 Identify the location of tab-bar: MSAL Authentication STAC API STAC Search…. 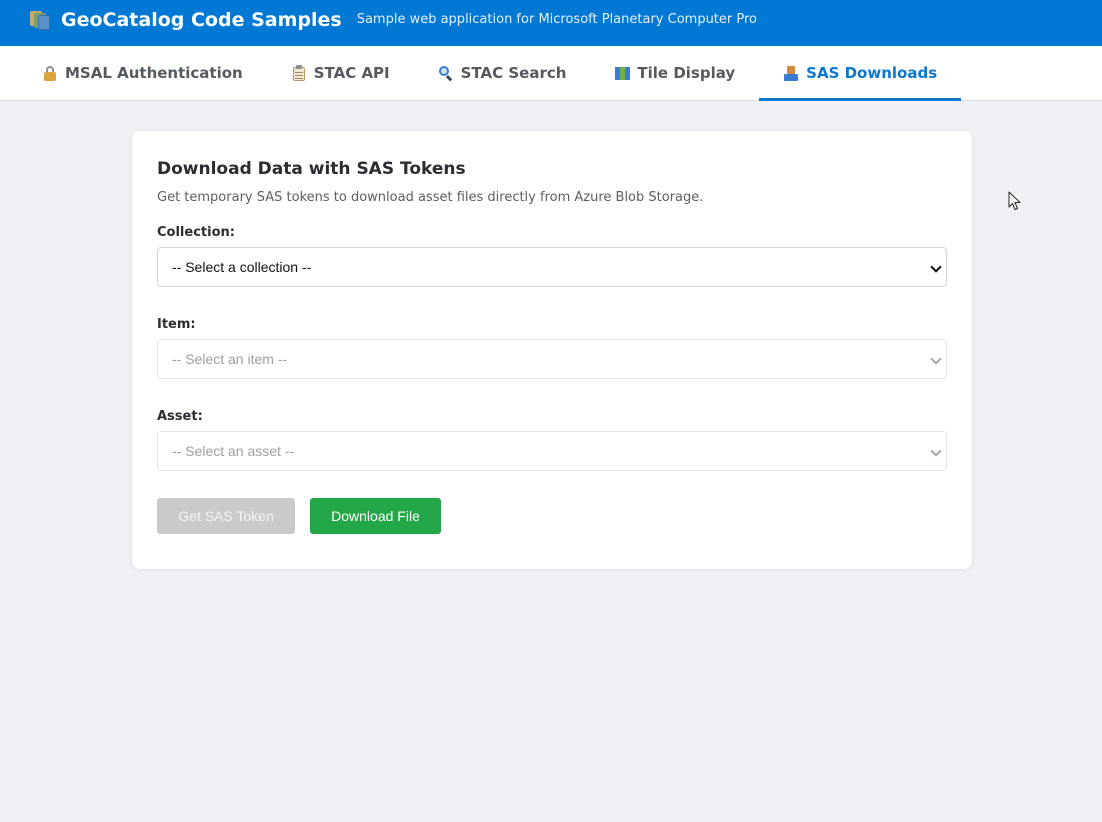
(551, 73).